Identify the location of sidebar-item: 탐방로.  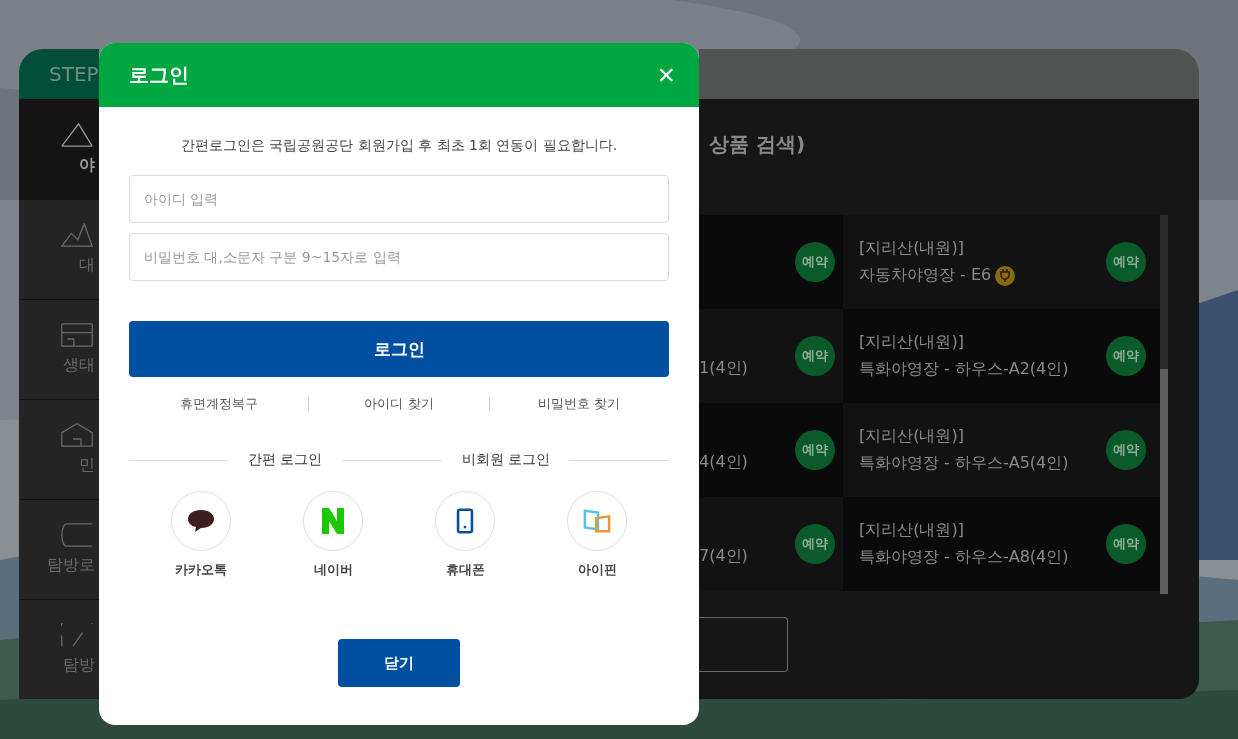
(59, 549).